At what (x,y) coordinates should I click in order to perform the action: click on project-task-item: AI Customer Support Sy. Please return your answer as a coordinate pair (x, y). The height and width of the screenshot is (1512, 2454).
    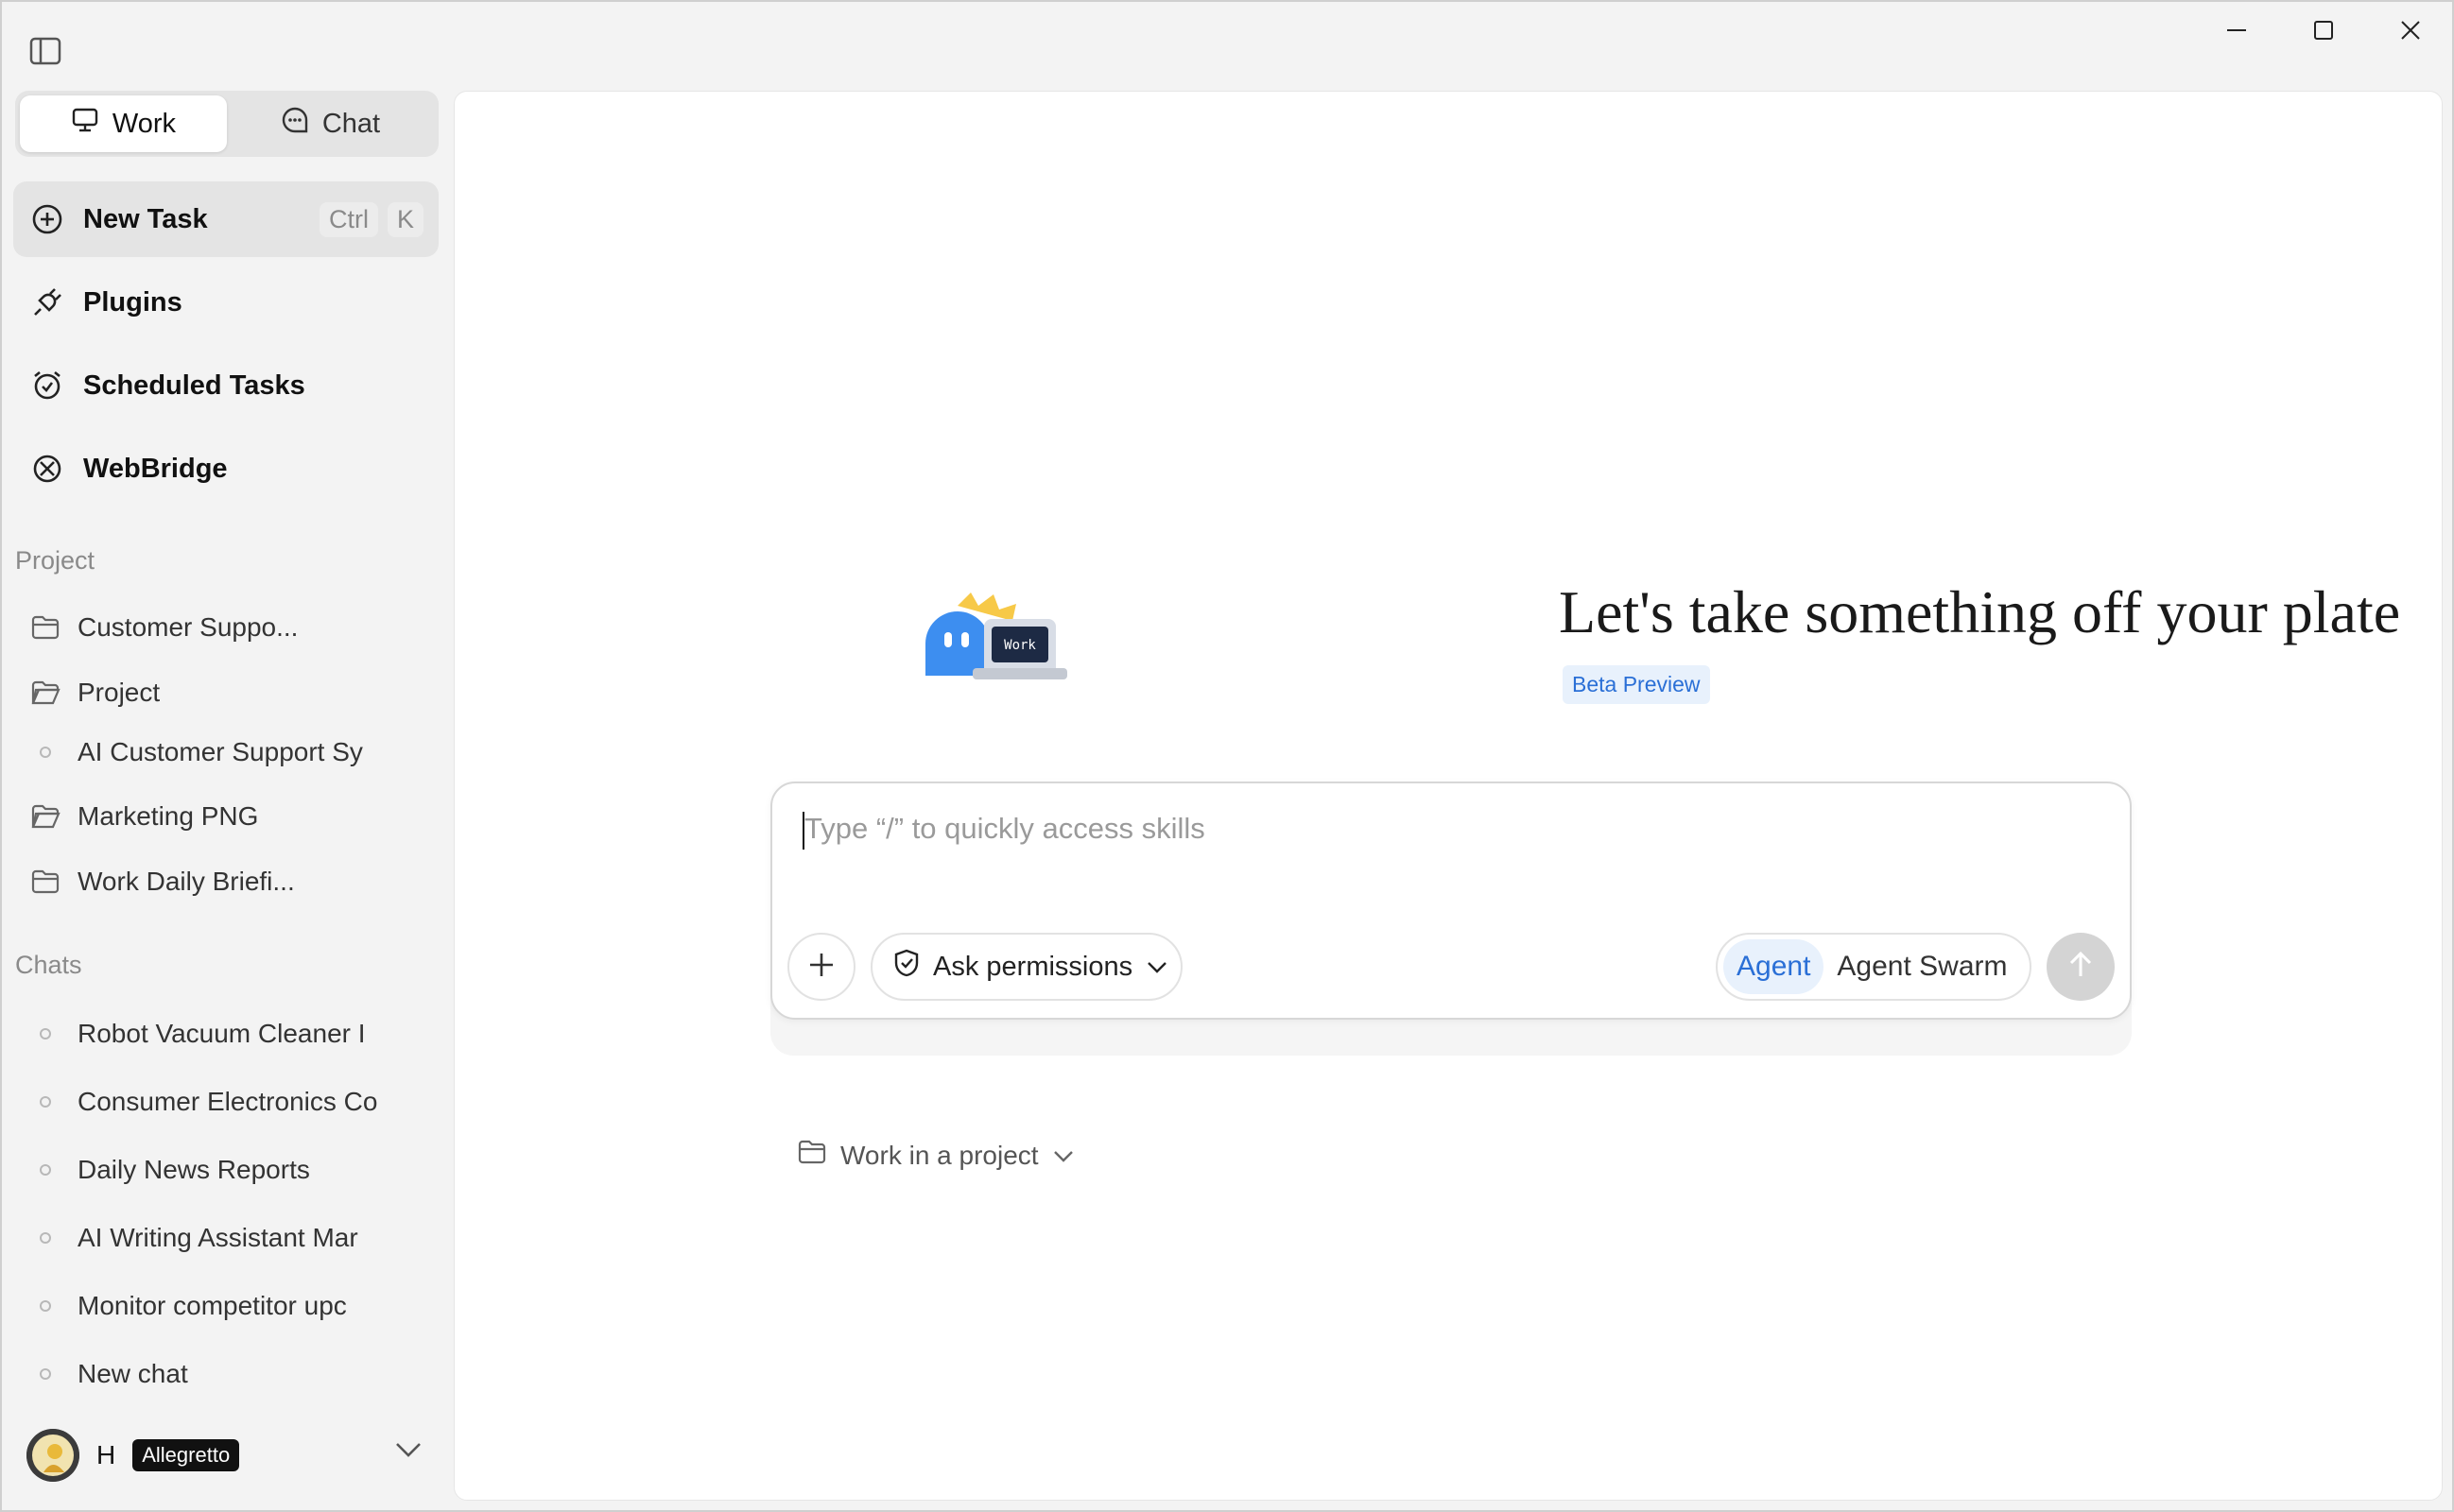
    Looking at the image, I should click on (232, 752).